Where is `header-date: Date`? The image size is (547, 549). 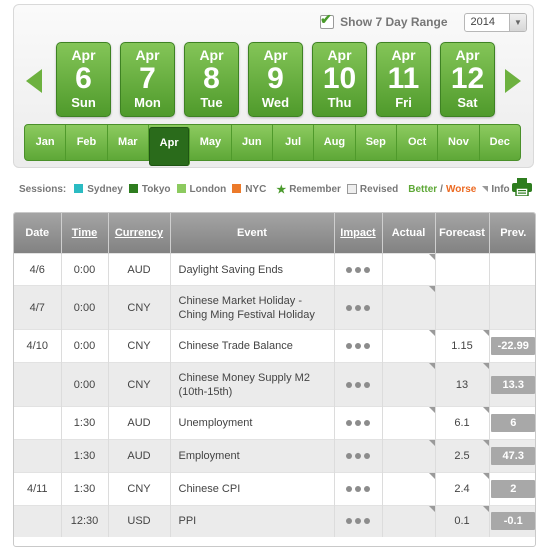 header-date: Date is located at coordinates (38, 233).